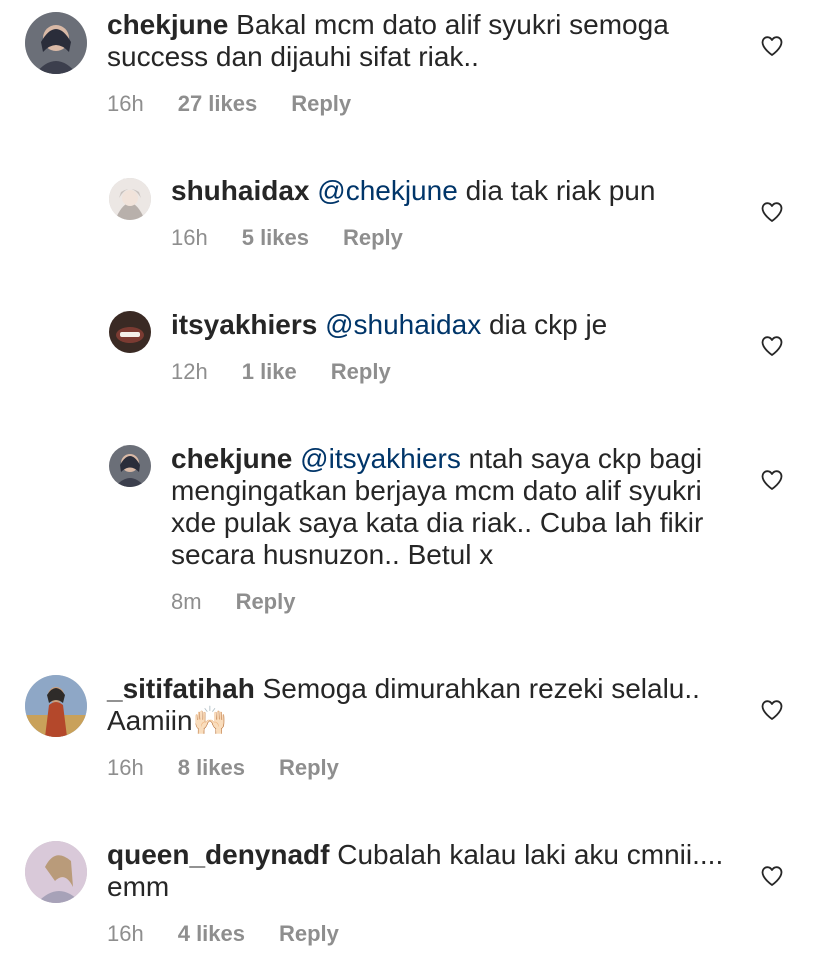 Image resolution: width=828 pixels, height=965 pixels. Describe the element at coordinates (211, 768) in the screenshot. I see `comment-likes-count: 8 likes` at that location.